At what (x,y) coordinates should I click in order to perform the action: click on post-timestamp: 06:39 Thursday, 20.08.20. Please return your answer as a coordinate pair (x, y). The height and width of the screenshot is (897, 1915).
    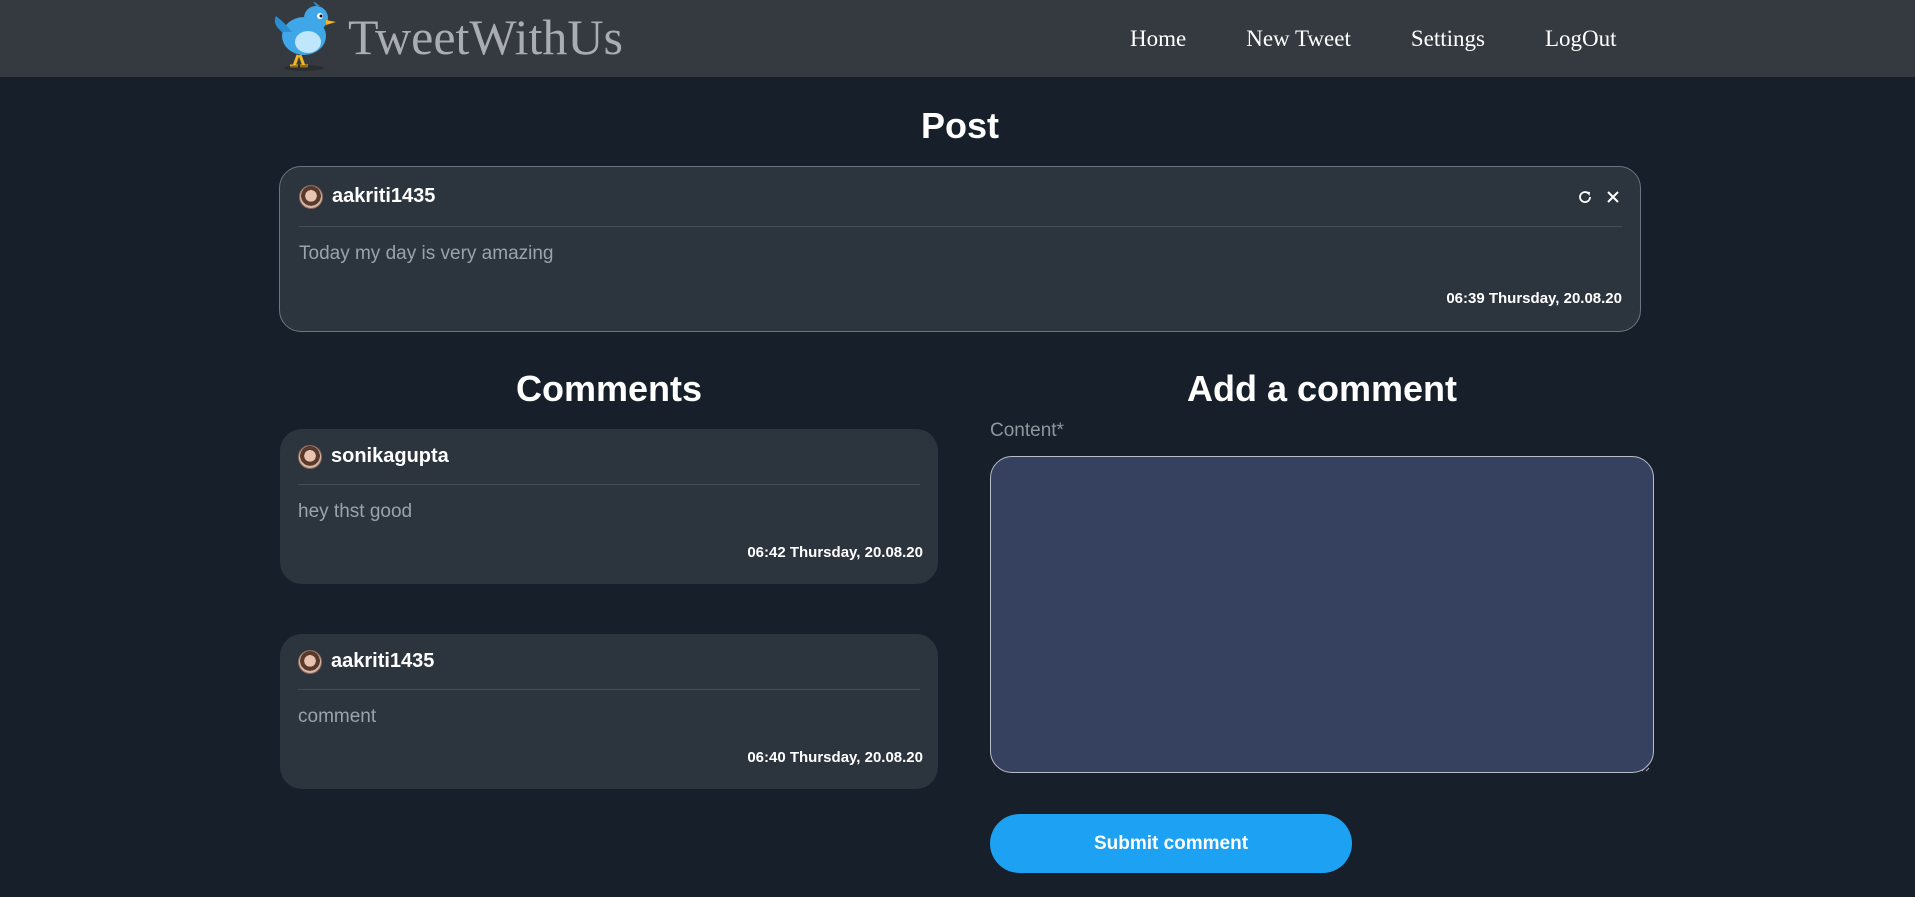
    Looking at the image, I should click on (1534, 298).